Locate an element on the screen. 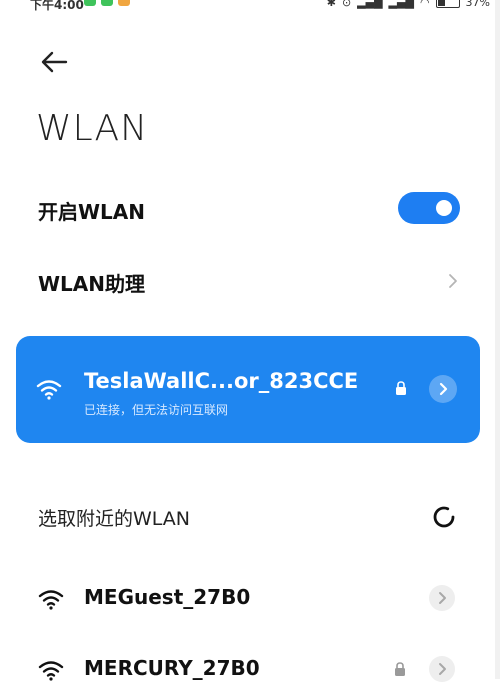 This screenshot has width=500, height=697. connected-network-status: 已连接，但无法访问互联网 is located at coordinates (156, 410).